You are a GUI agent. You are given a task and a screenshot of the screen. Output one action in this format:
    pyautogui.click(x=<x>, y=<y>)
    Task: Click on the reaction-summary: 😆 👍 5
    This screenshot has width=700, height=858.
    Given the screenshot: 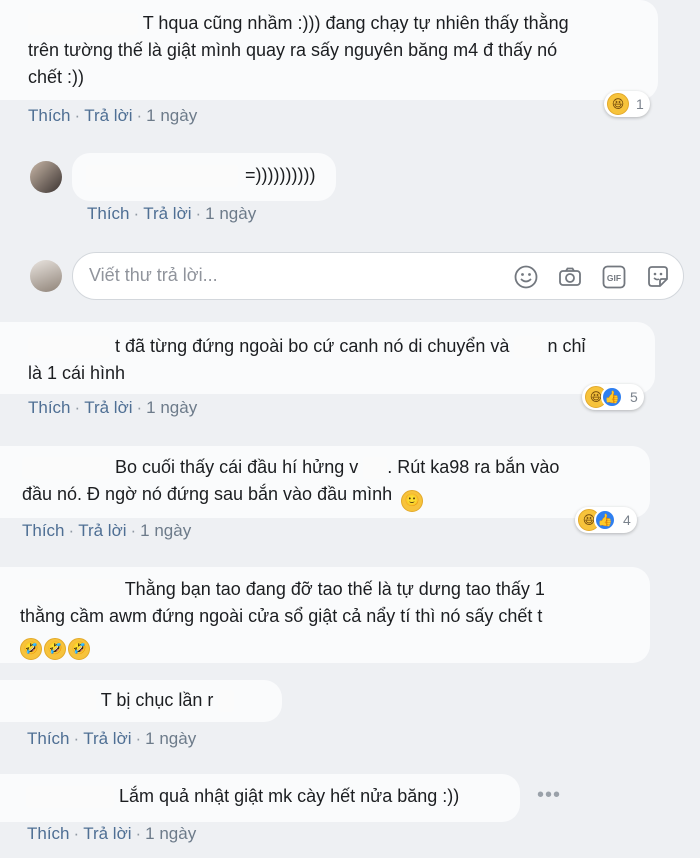 What is the action you would take?
    pyautogui.click(x=613, y=397)
    